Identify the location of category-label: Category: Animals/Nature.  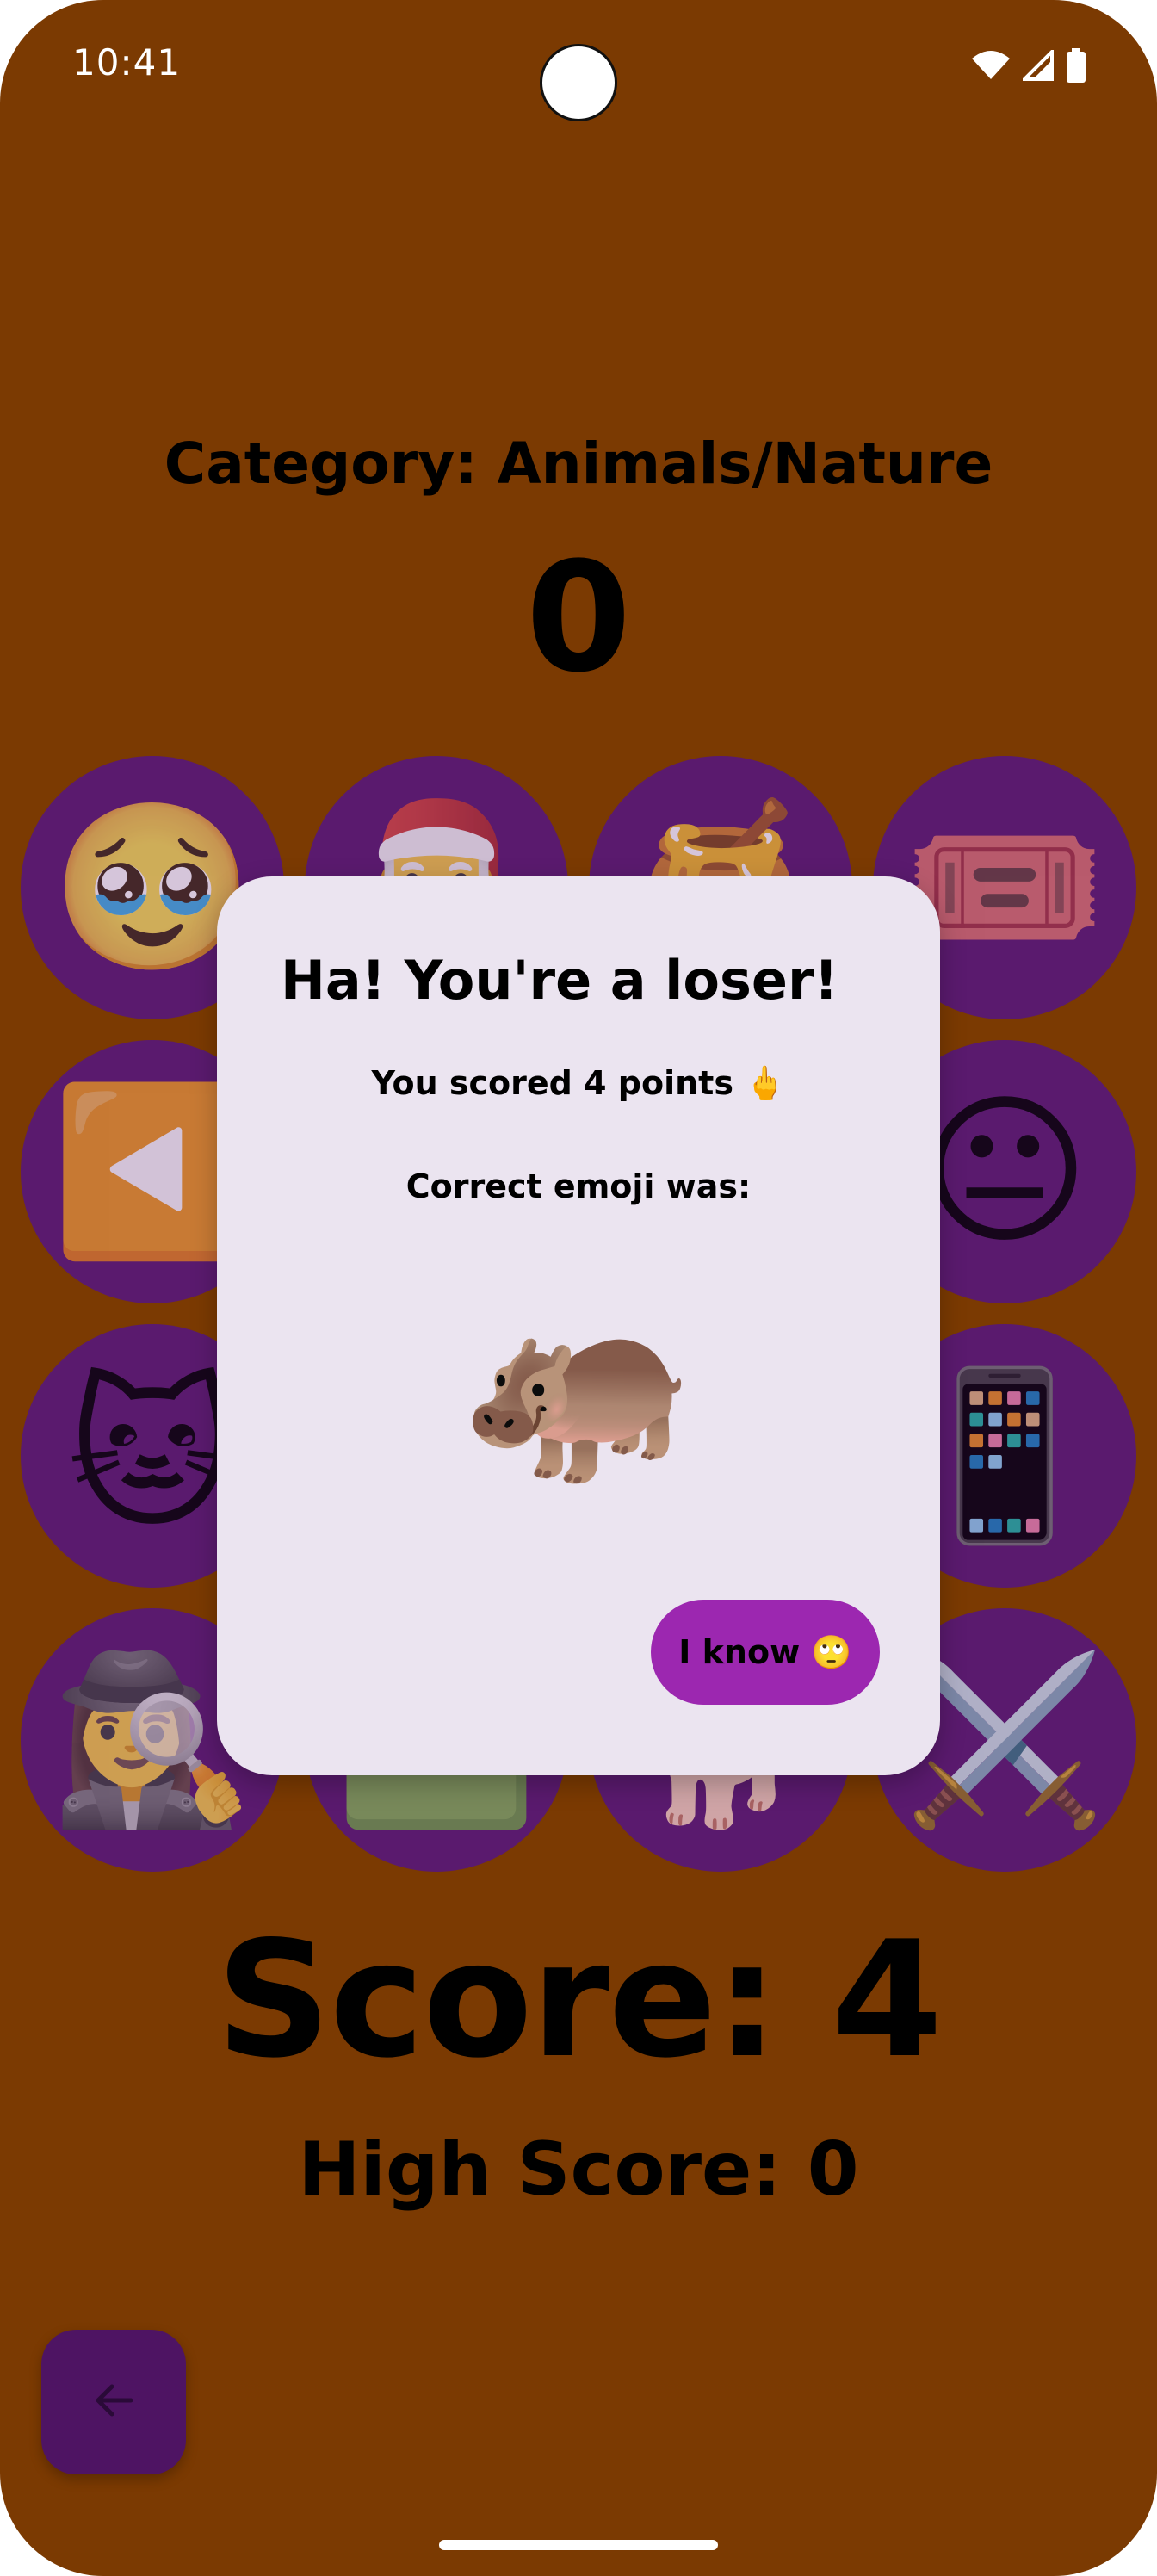
(579, 464).